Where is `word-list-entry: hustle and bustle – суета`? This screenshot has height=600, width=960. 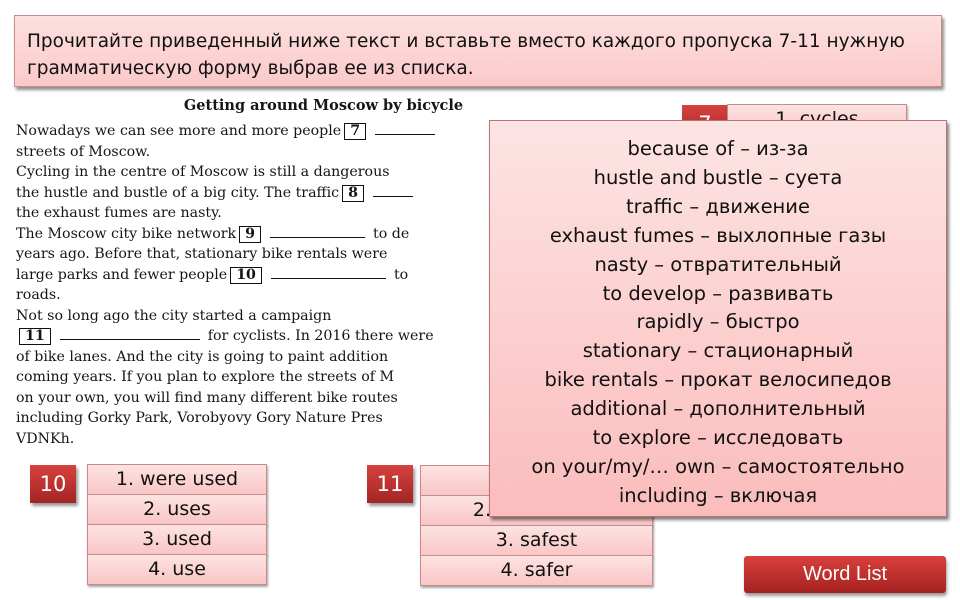 word-list-entry: hustle and bustle – суета is located at coordinates (718, 177).